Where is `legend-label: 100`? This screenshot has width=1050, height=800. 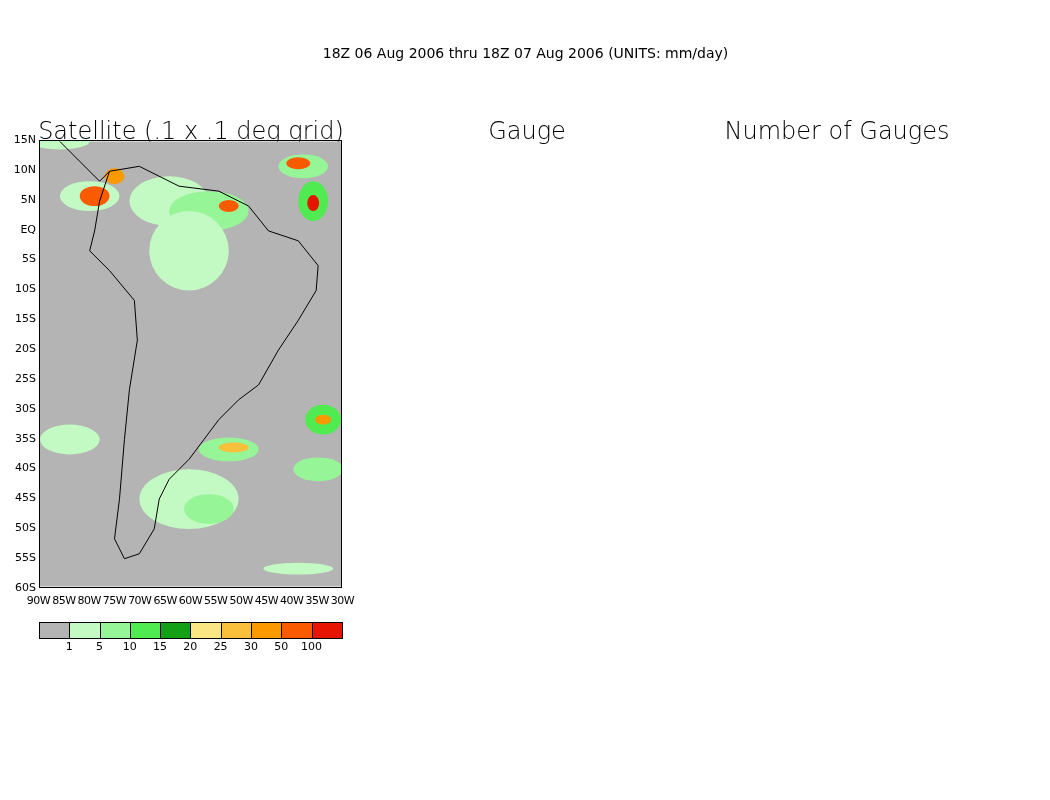 legend-label: 100 is located at coordinates (311, 646).